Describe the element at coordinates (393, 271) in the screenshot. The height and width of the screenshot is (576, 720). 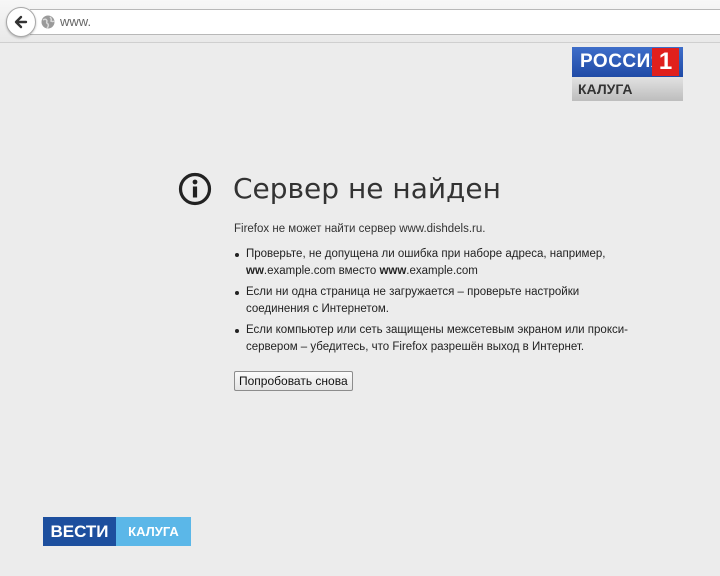
I see `suggestion-bold-text: www` at that location.